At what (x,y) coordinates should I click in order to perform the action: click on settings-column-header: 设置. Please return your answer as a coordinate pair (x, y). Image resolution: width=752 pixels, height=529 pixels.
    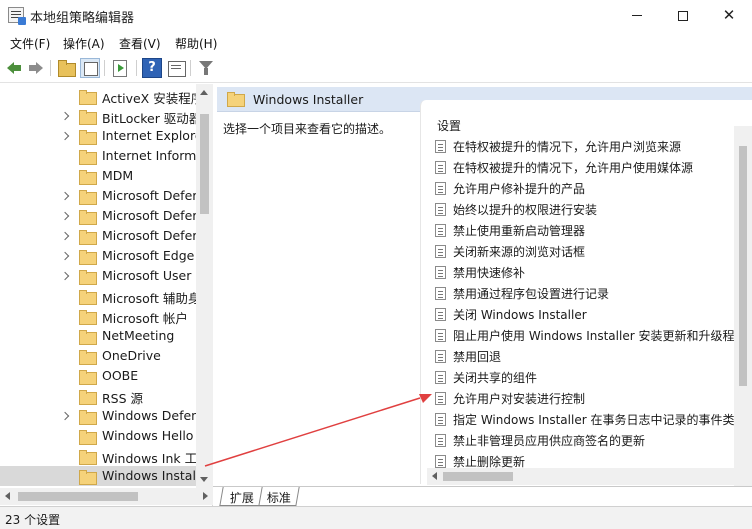
    Looking at the image, I should click on (449, 125).